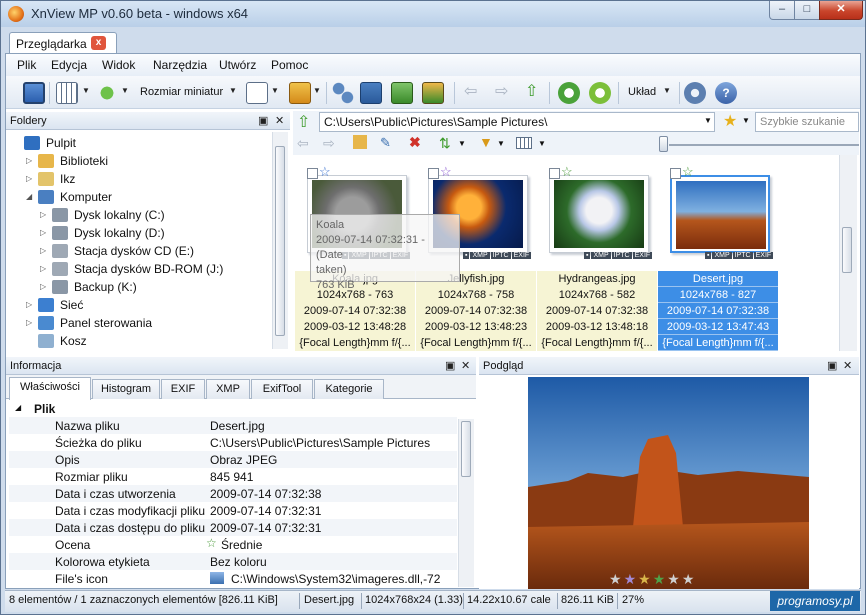  What do you see at coordinates (433, 93) in the screenshot?
I see `batch-rename-icon` at bounding box center [433, 93].